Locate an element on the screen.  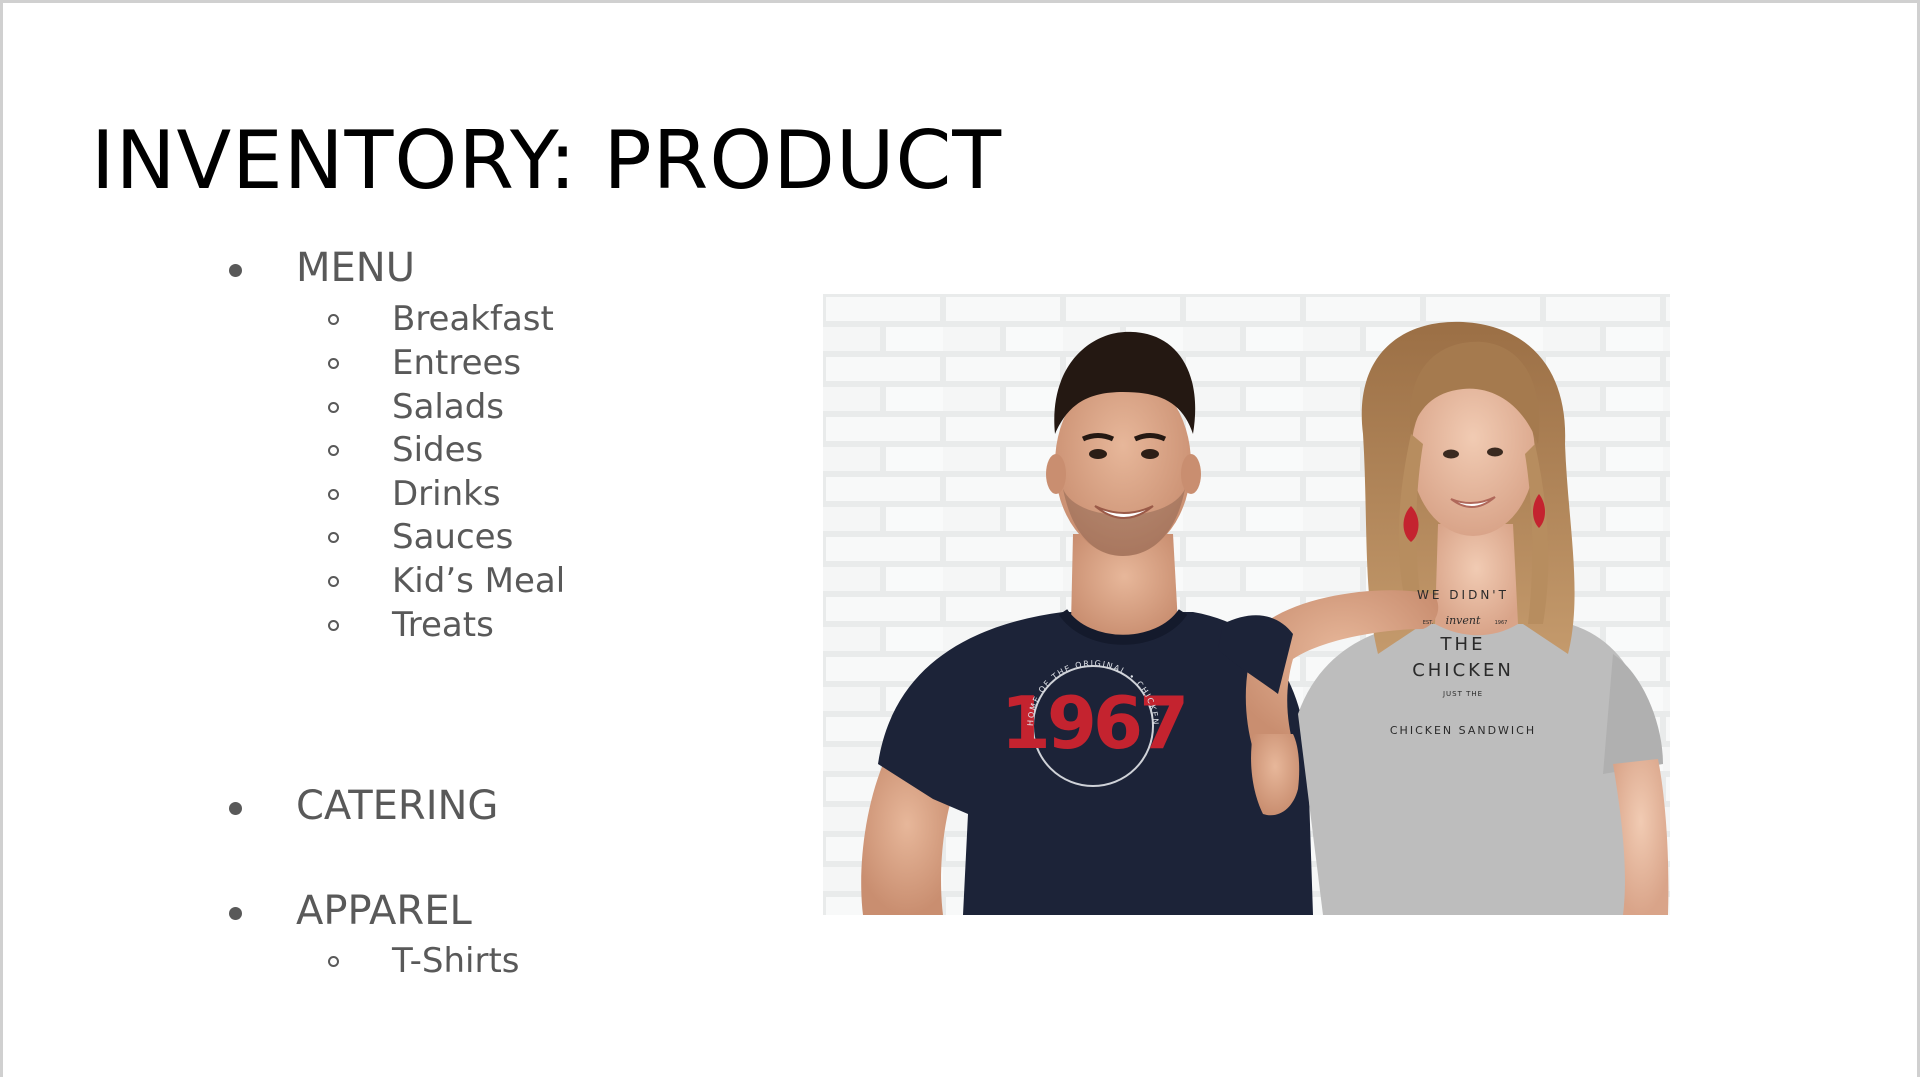
sub-bullet-label: Sauces is located at coordinates (453, 537).